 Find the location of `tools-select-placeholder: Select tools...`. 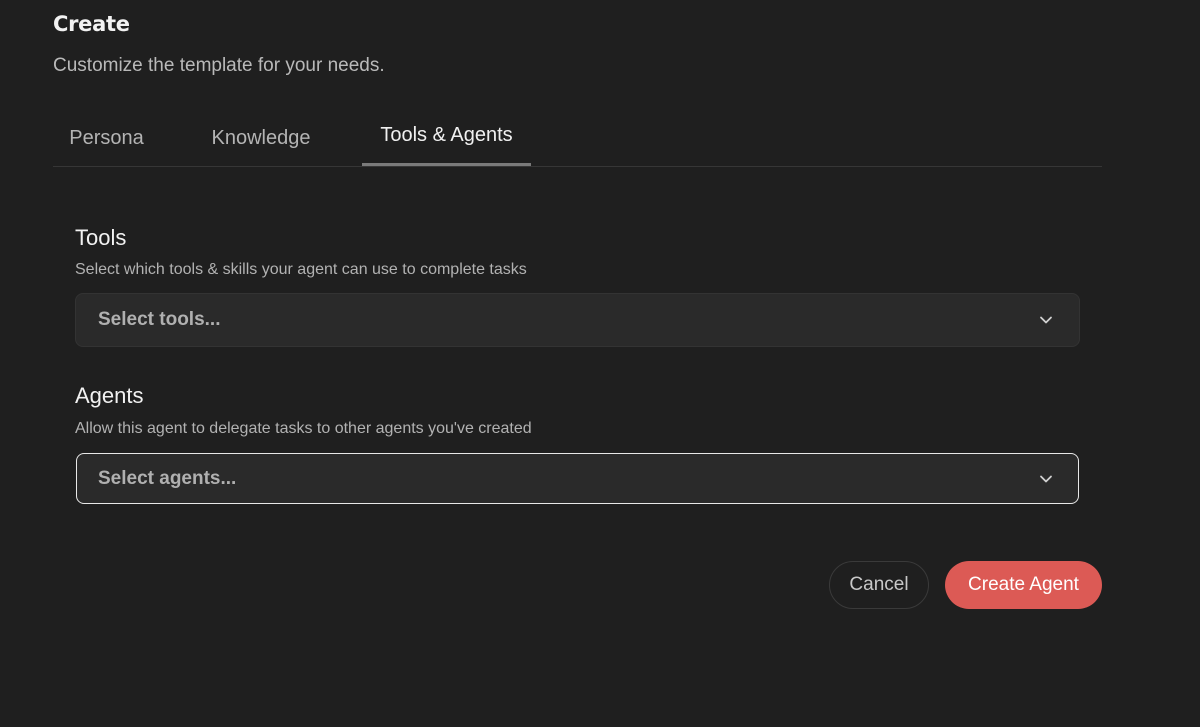

tools-select-placeholder: Select tools... is located at coordinates (159, 319).